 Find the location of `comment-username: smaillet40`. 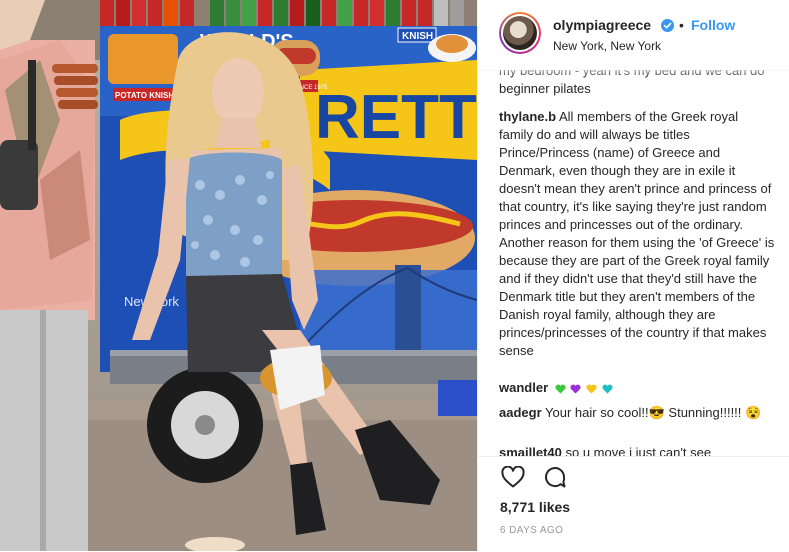

comment-username: smaillet40 is located at coordinates (530, 450).